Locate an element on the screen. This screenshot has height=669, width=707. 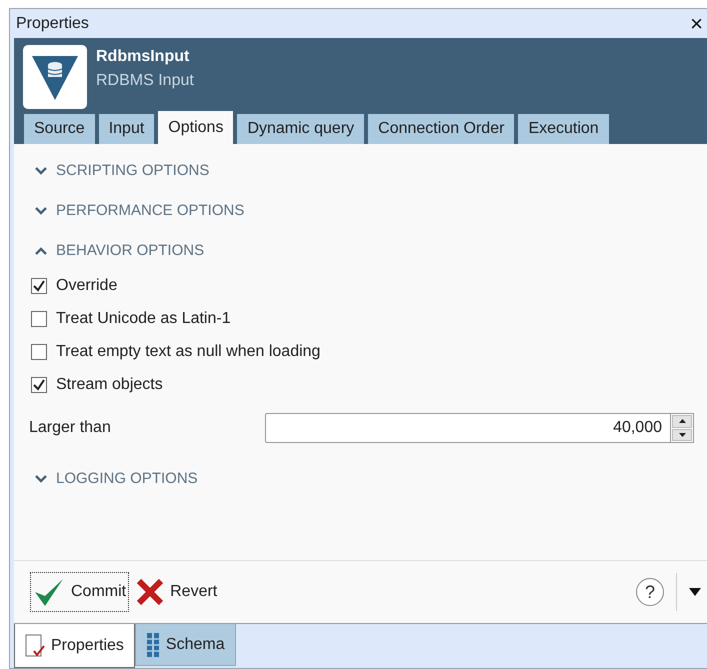
grid-columns-icon is located at coordinates (153, 645).